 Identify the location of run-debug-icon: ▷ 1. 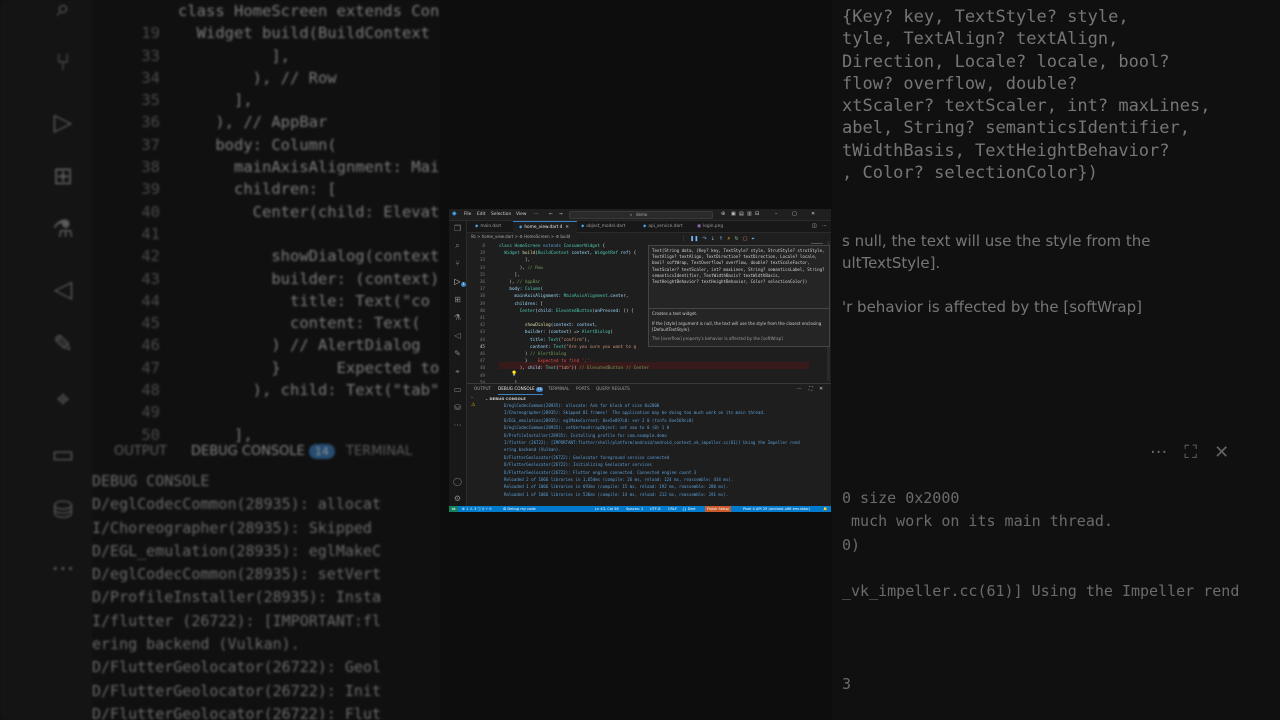
(459, 281).